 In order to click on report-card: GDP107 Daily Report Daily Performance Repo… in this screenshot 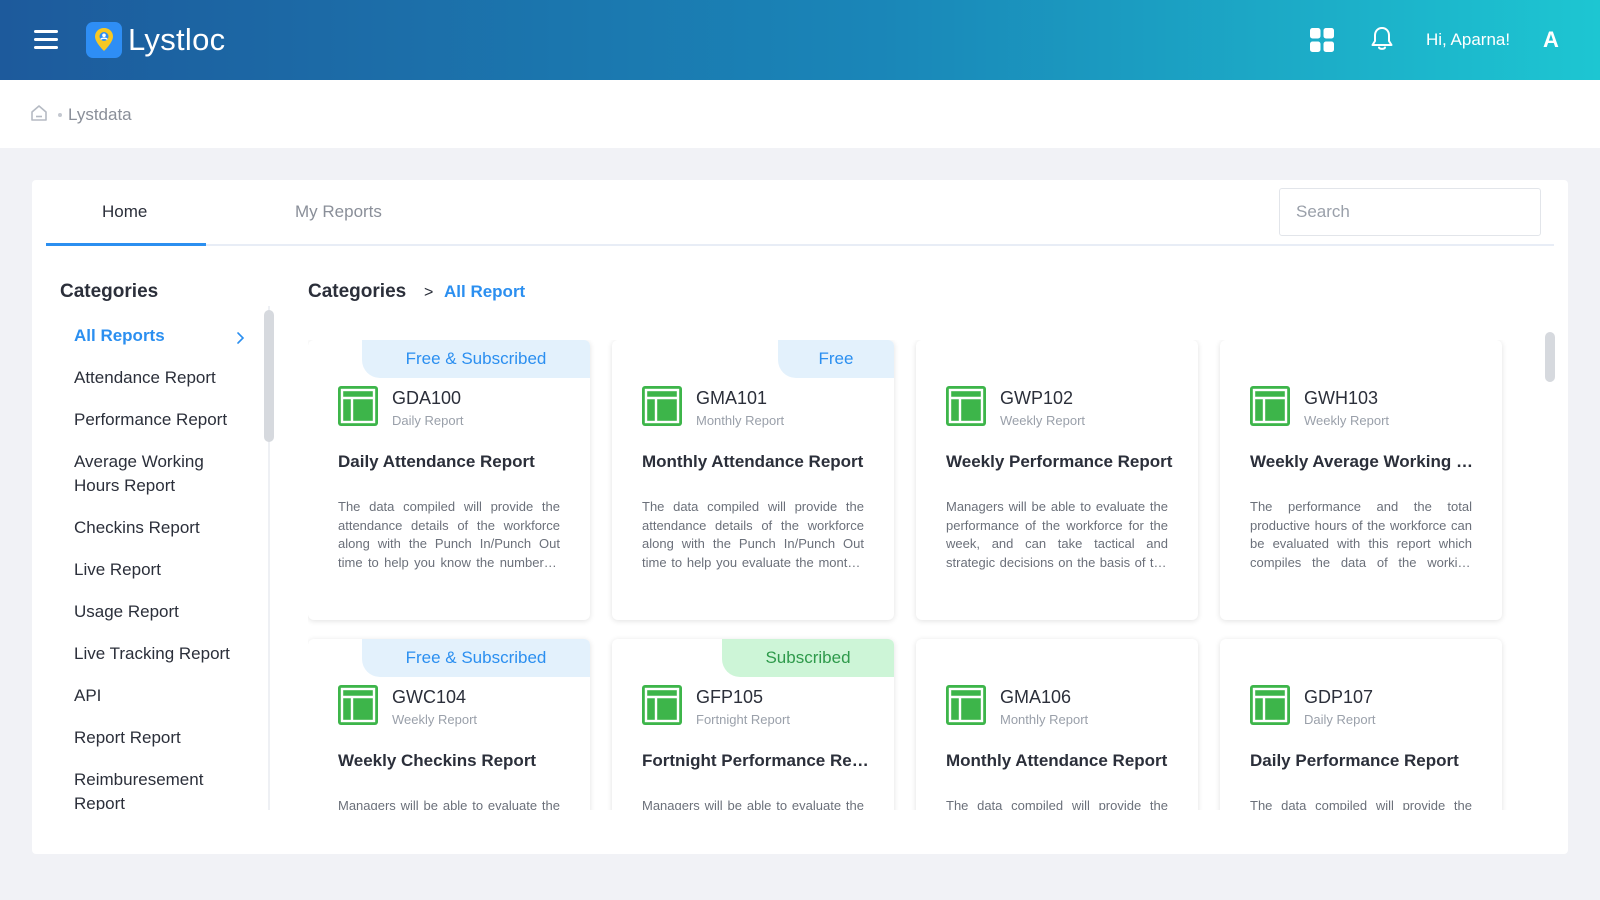, I will do `click(1361, 724)`.